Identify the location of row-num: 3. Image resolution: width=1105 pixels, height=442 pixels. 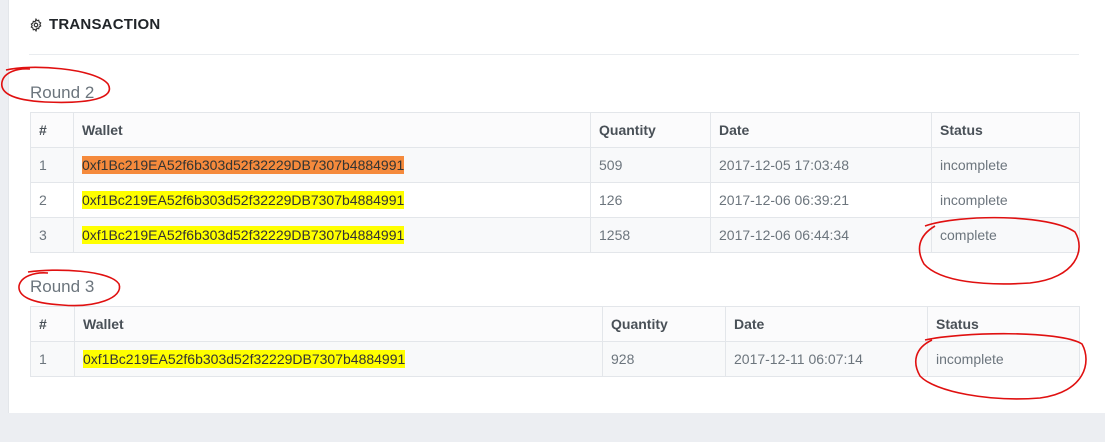
(52, 235).